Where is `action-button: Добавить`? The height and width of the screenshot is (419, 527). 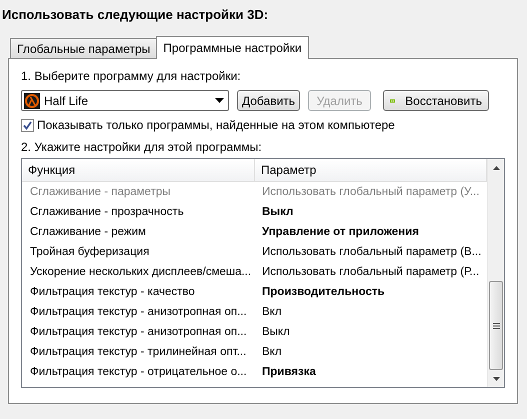 action-button: Добавить is located at coordinates (268, 100).